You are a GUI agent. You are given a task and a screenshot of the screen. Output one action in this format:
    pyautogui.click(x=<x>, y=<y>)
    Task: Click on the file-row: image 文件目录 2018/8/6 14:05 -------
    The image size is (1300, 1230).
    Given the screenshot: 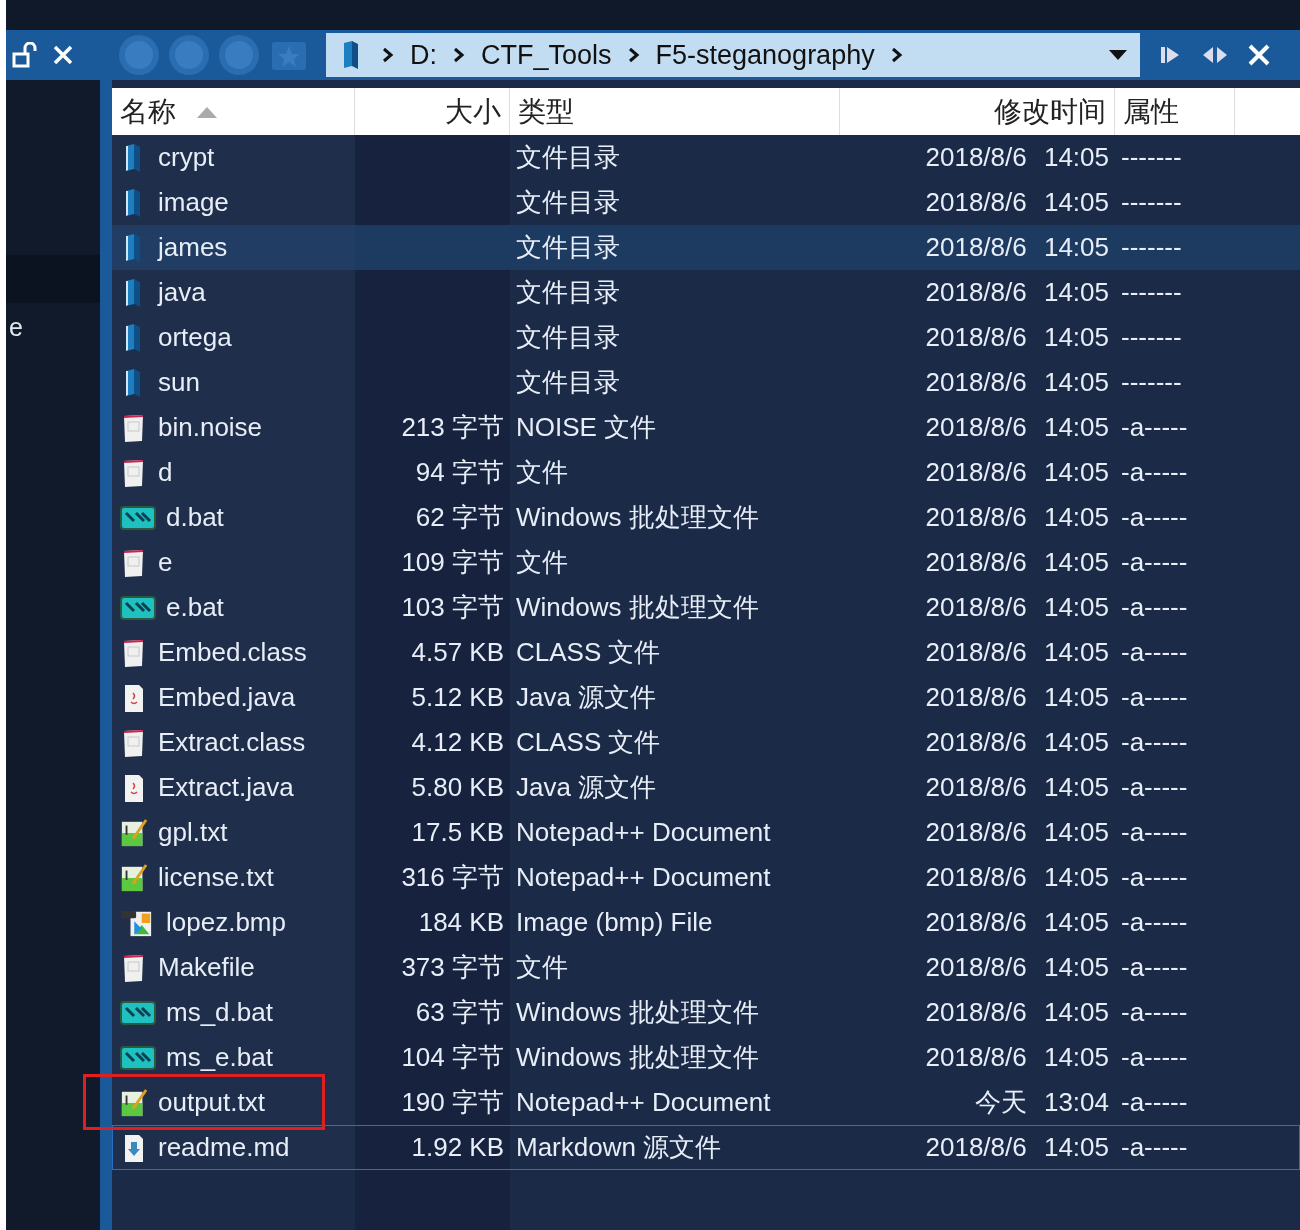 What is the action you would take?
    pyautogui.click(x=706, y=202)
    